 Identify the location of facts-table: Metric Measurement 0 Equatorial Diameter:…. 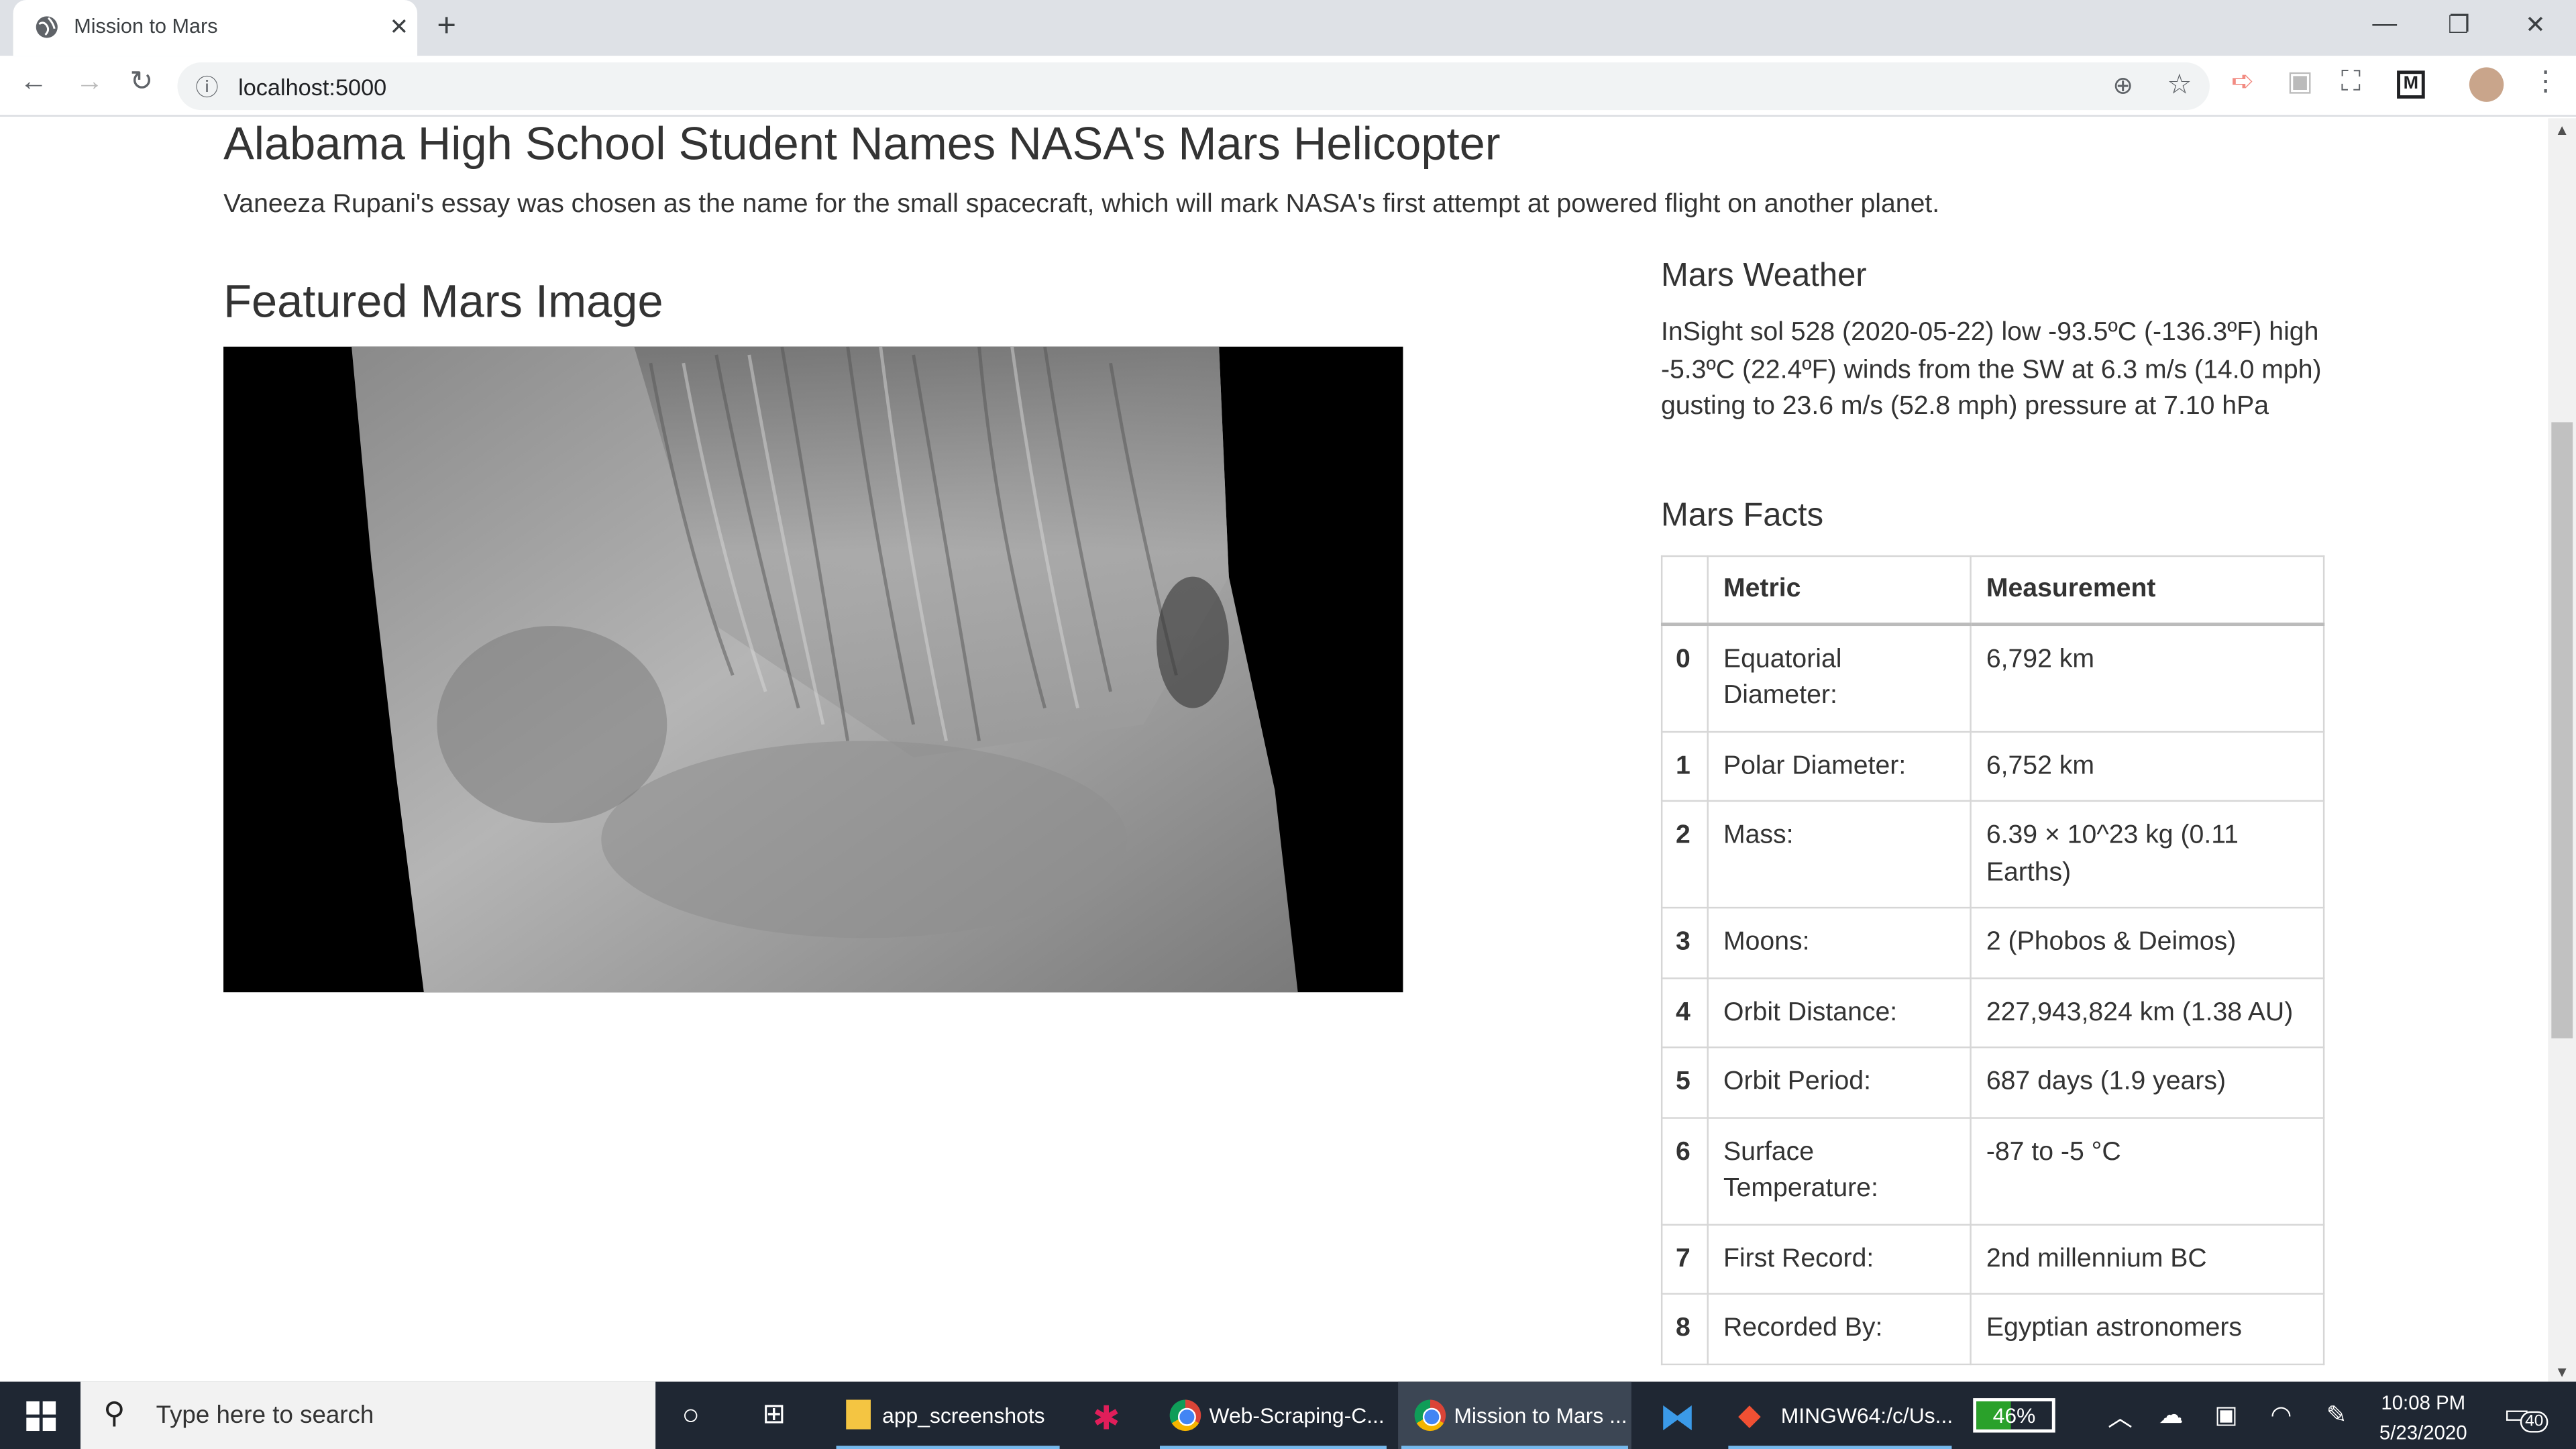
(1992, 959).